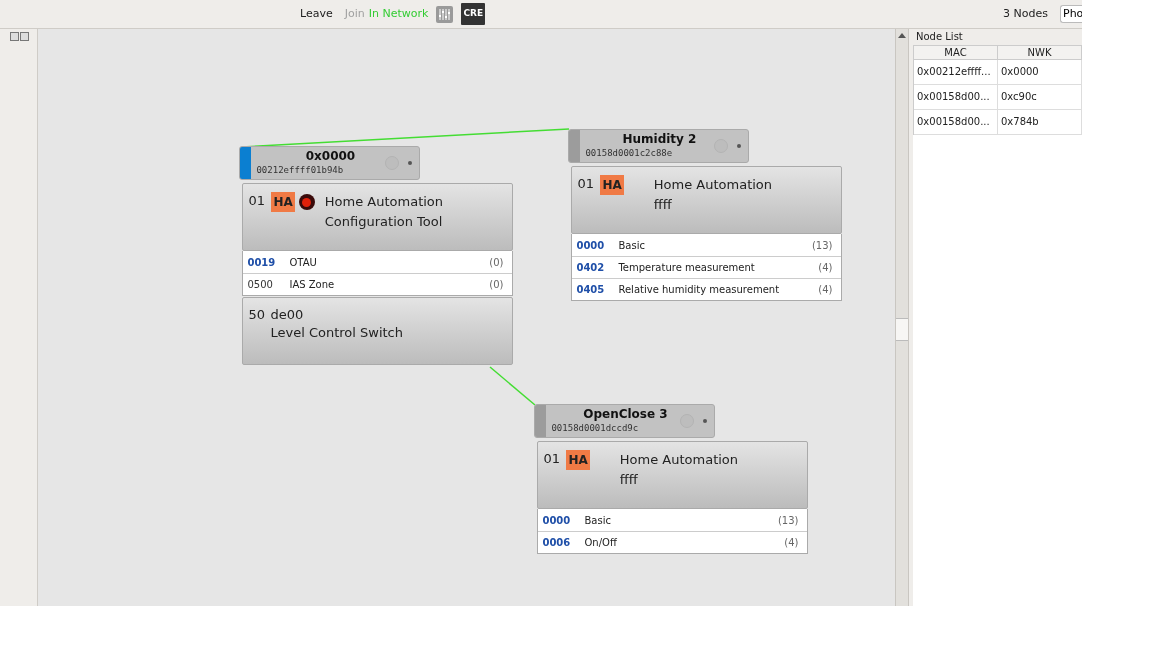 The height and width of the screenshot is (648, 1152). Describe the element at coordinates (1040, 122) in the screenshot. I see `table-cell: 0x784b` at that location.